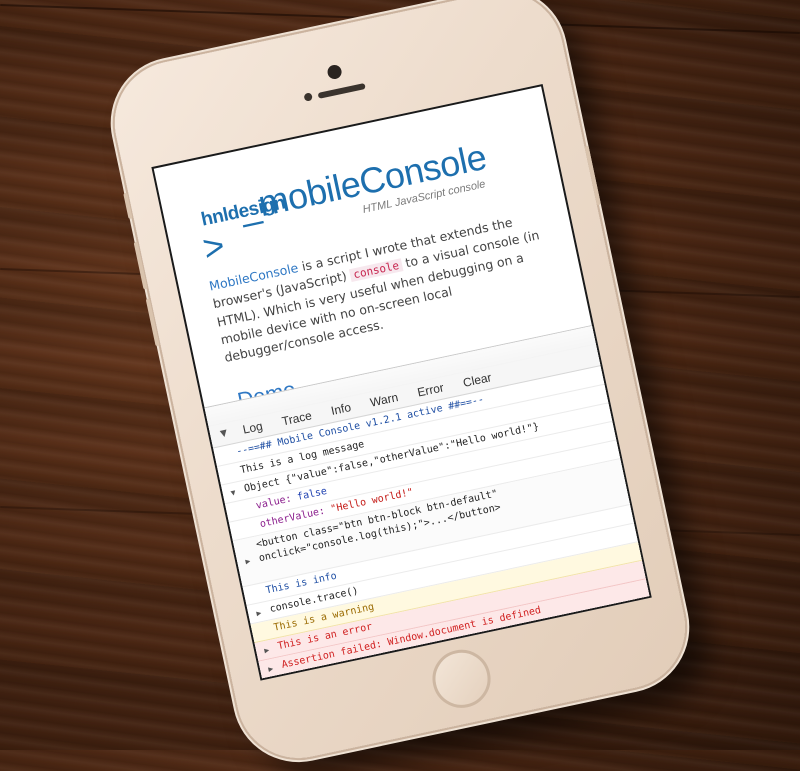 This screenshot has width=800, height=771. What do you see at coordinates (141, 266) in the screenshot?
I see `volume-up-button` at bounding box center [141, 266].